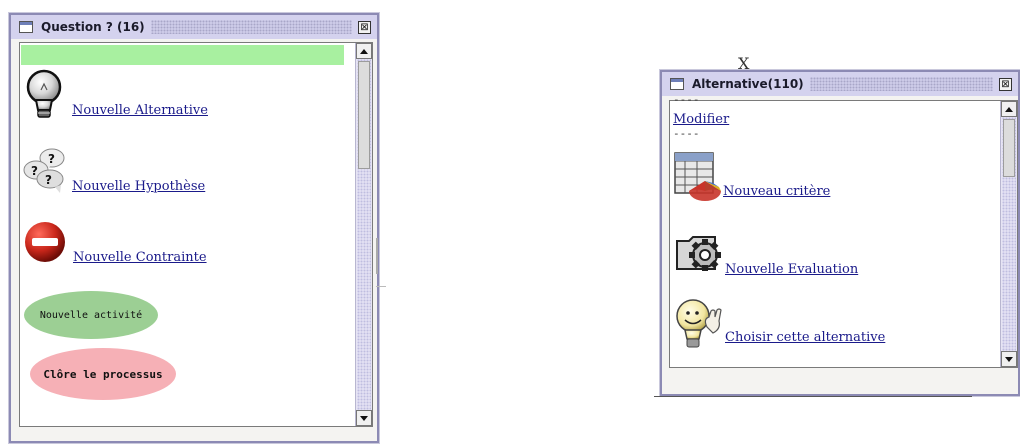  I want to click on stop-sign-icon, so click(46, 243).